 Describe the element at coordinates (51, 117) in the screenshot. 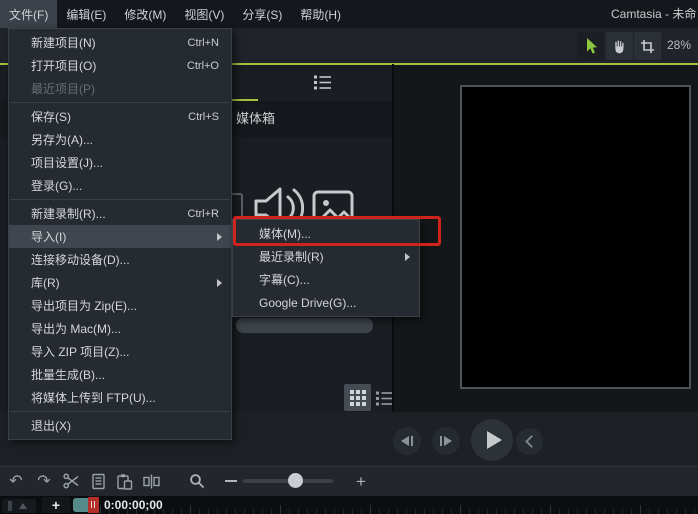

I see `menu-item-label: 保存(S)` at that location.